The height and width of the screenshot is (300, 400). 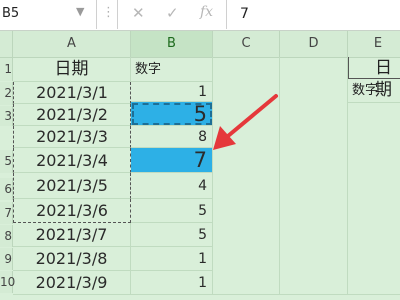 What do you see at coordinates (252, 116) in the screenshot?
I see `arrow-shaft` at bounding box center [252, 116].